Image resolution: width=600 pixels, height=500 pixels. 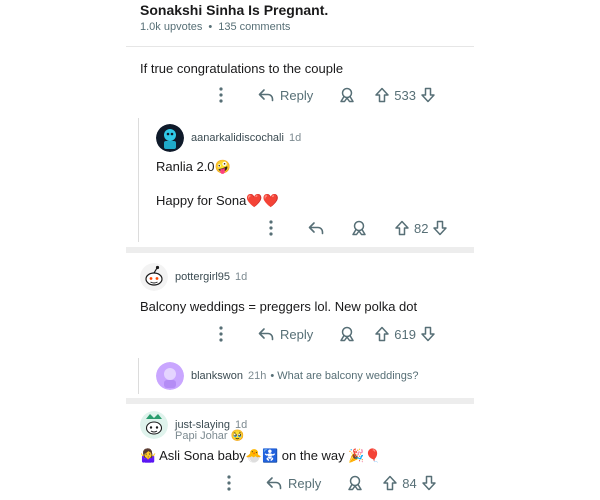 What do you see at coordinates (327, 95) in the screenshot?
I see `comment-actions: Reply 533` at bounding box center [327, 95].